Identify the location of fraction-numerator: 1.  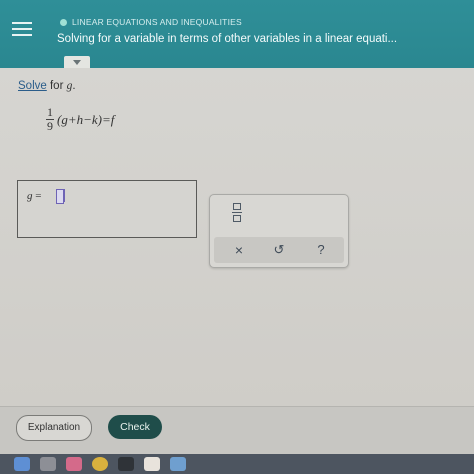
(50, 112).